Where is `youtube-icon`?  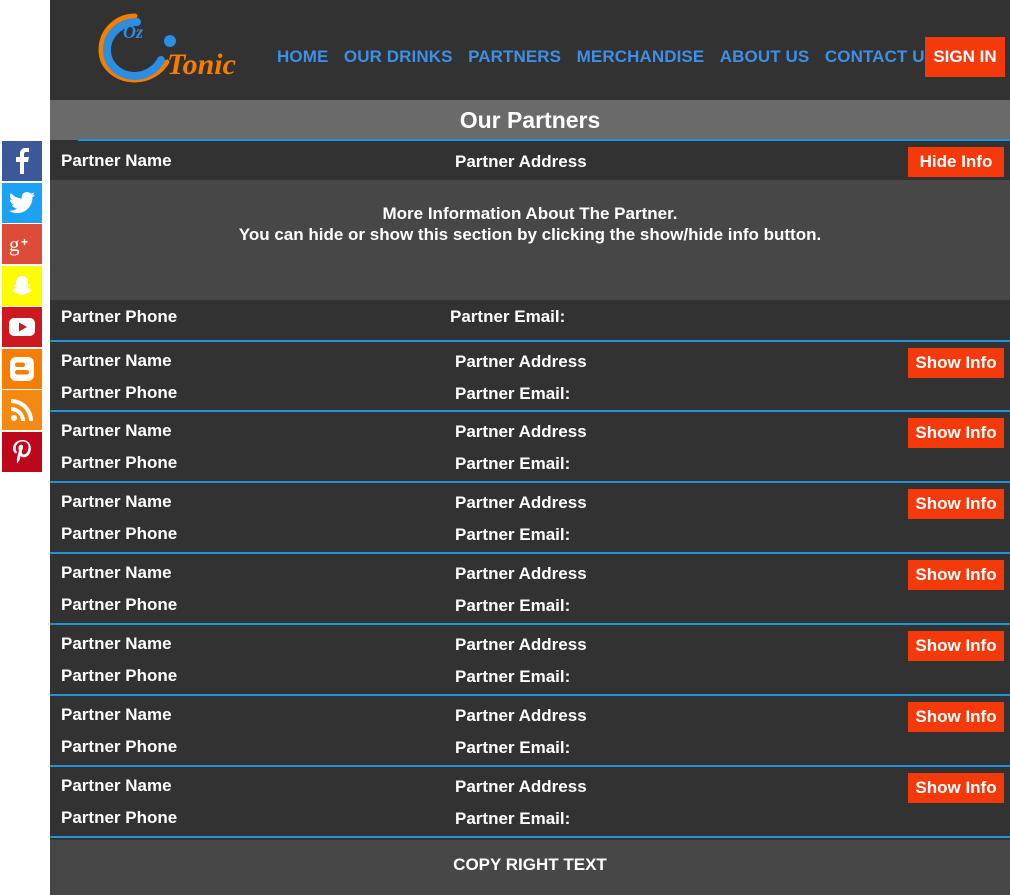
youtube-icon is located at coordinates (22, 327).